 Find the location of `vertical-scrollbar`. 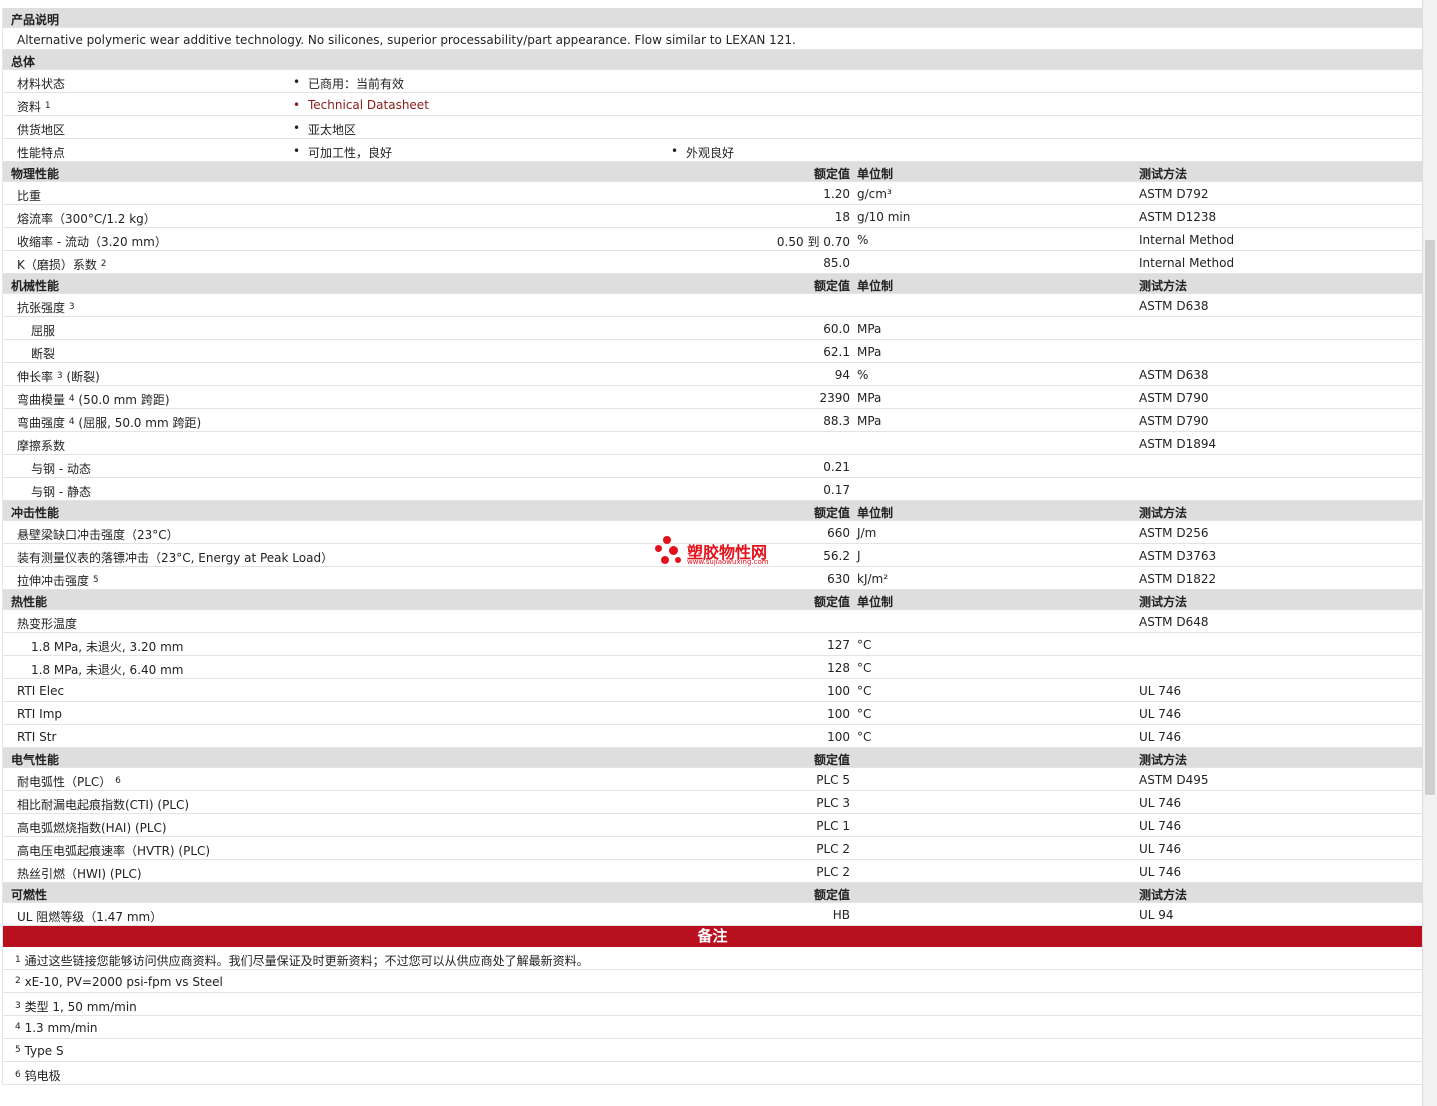

vertical-scrollbar is located at coordinates (1429, 553).